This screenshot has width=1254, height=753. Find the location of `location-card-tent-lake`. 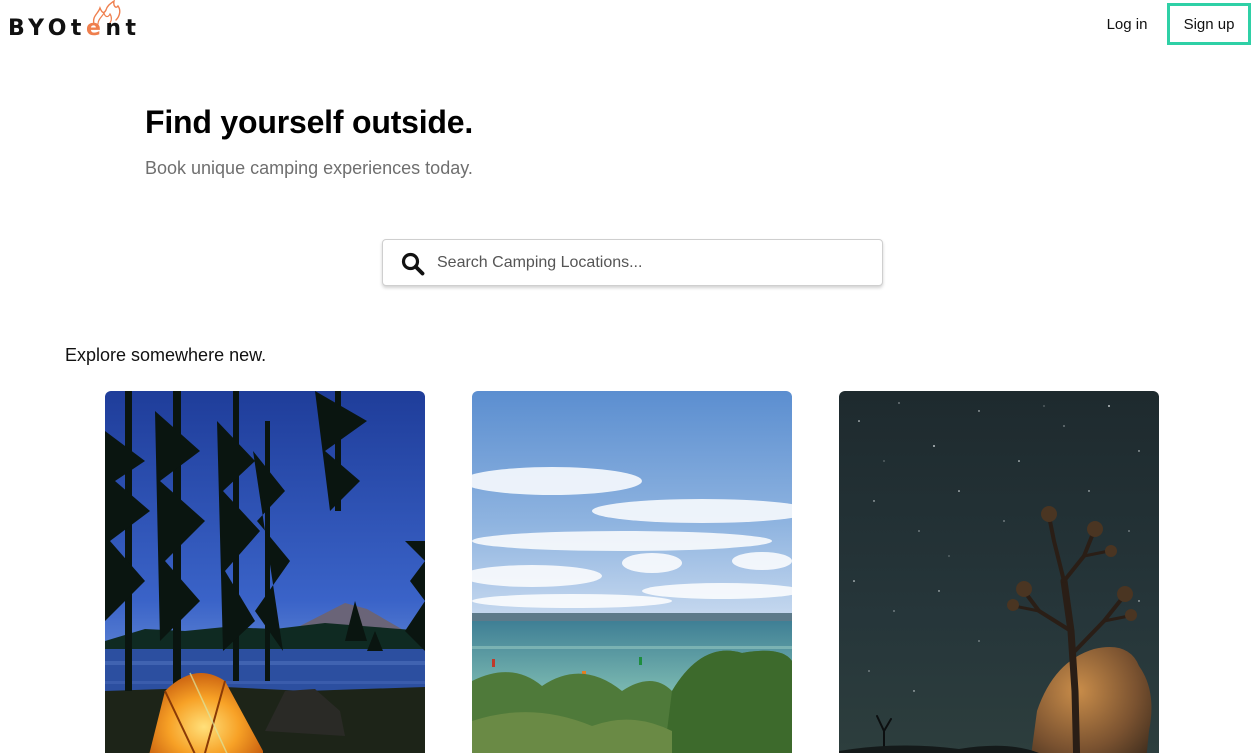

location-card-tent-lake is located at coordinates (265, 572).